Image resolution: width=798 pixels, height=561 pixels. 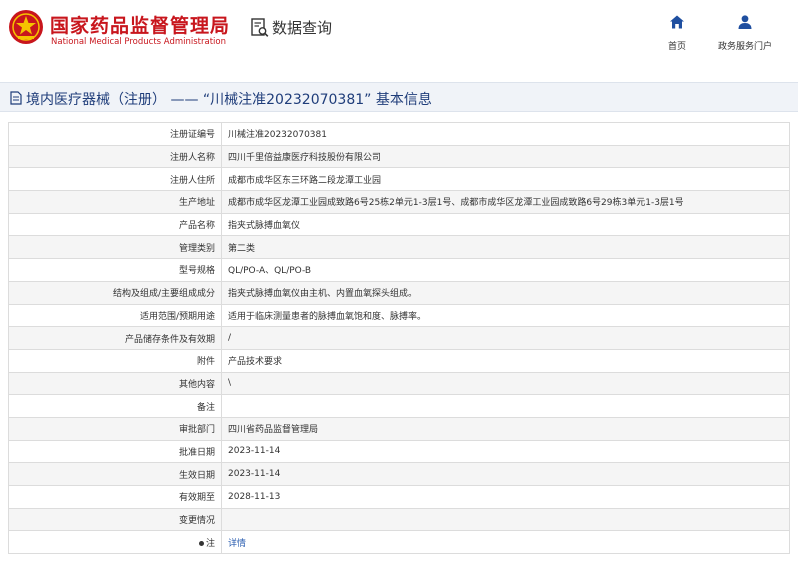 I want to click on table-row: 审批部门 四川省药品监督管理局, so click(x=399, y=428).